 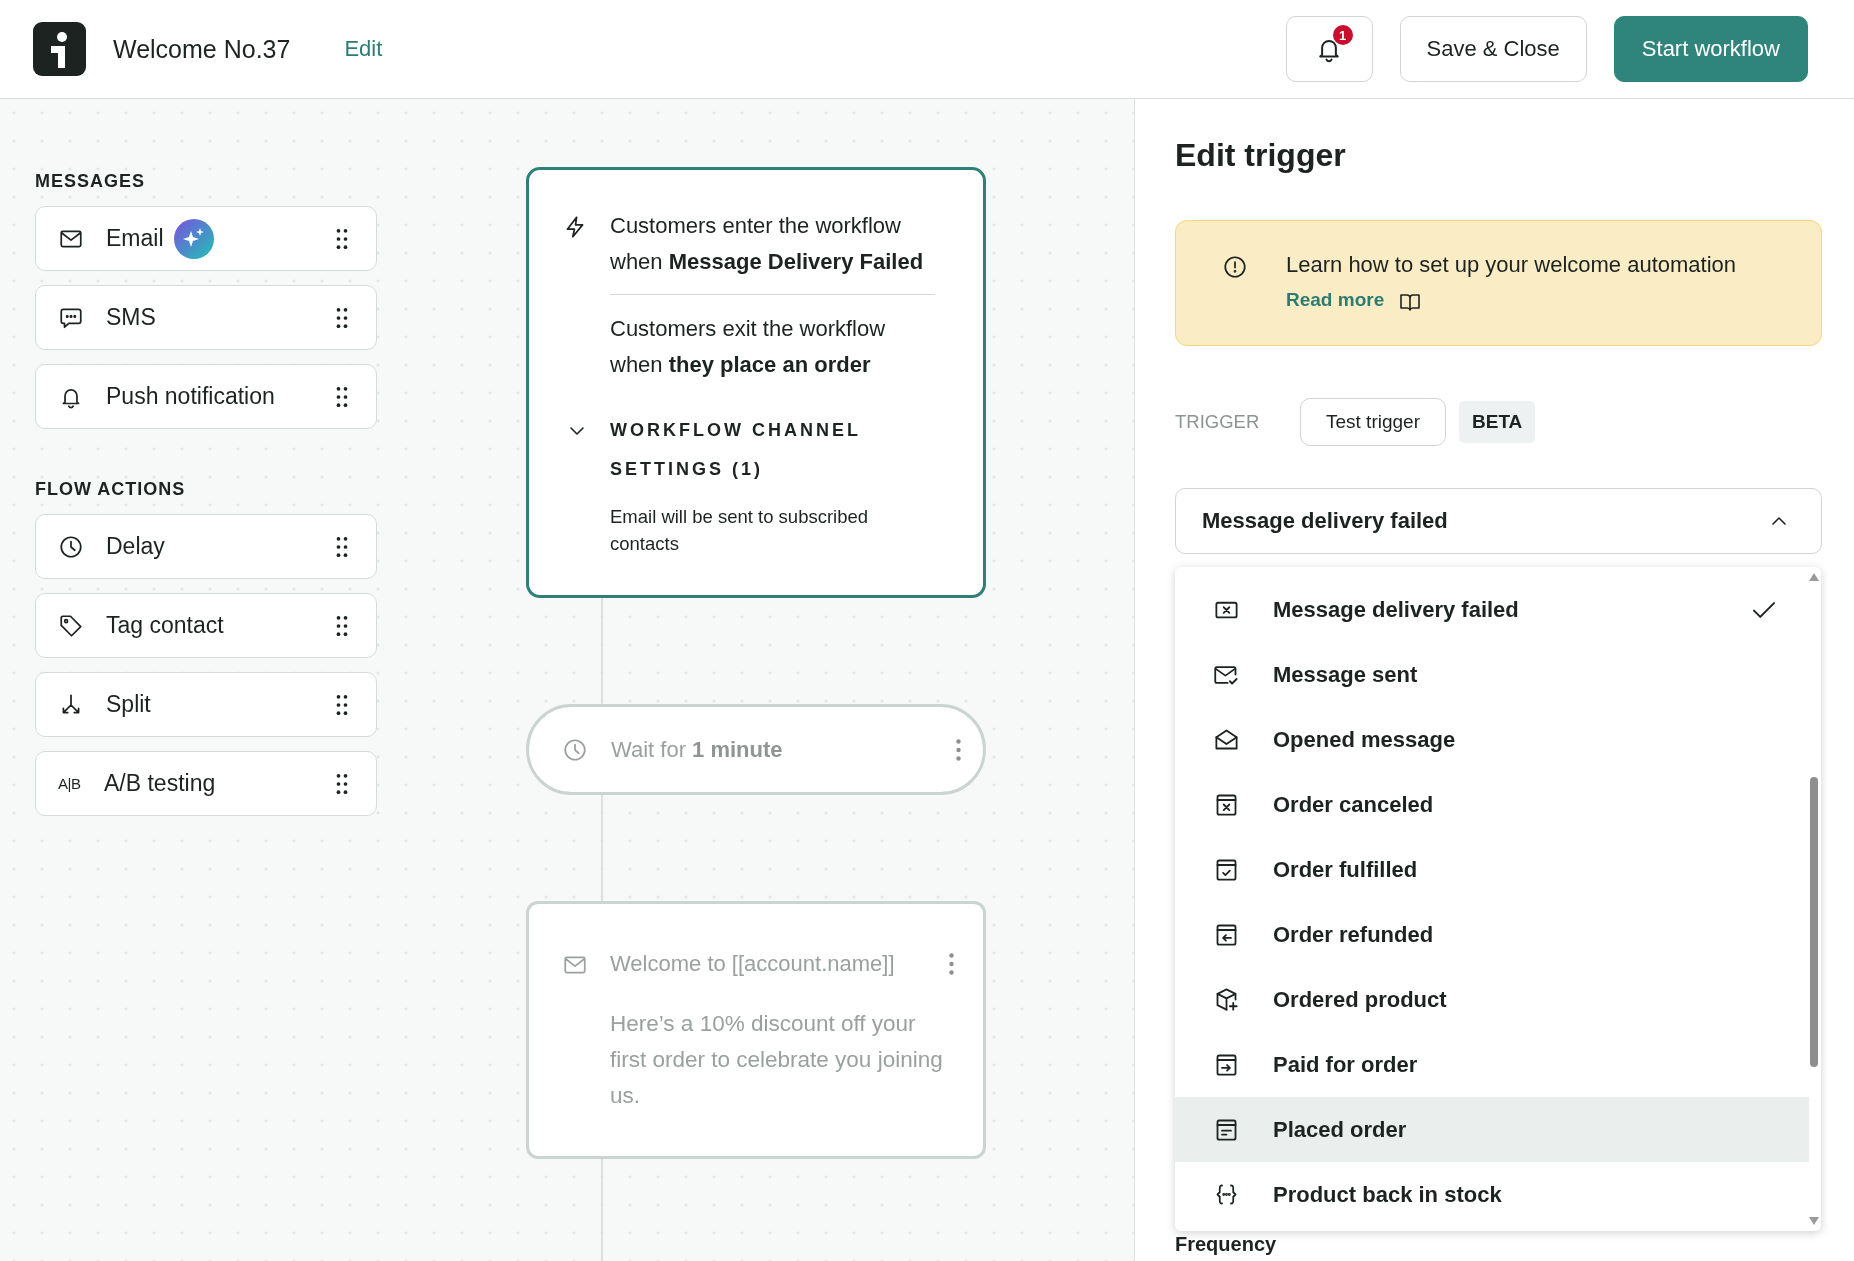 What do you see at coordinates (756, 382) in the screenshot?
I see `trigger-card: Customers enter the workflow when Message Delivery Failed Customers exit the workflow when they place an order WORKFLOW CHANNEL SETTINGS (1) Email will be sent to subscribed contacts` at bounding box center [756, 382].